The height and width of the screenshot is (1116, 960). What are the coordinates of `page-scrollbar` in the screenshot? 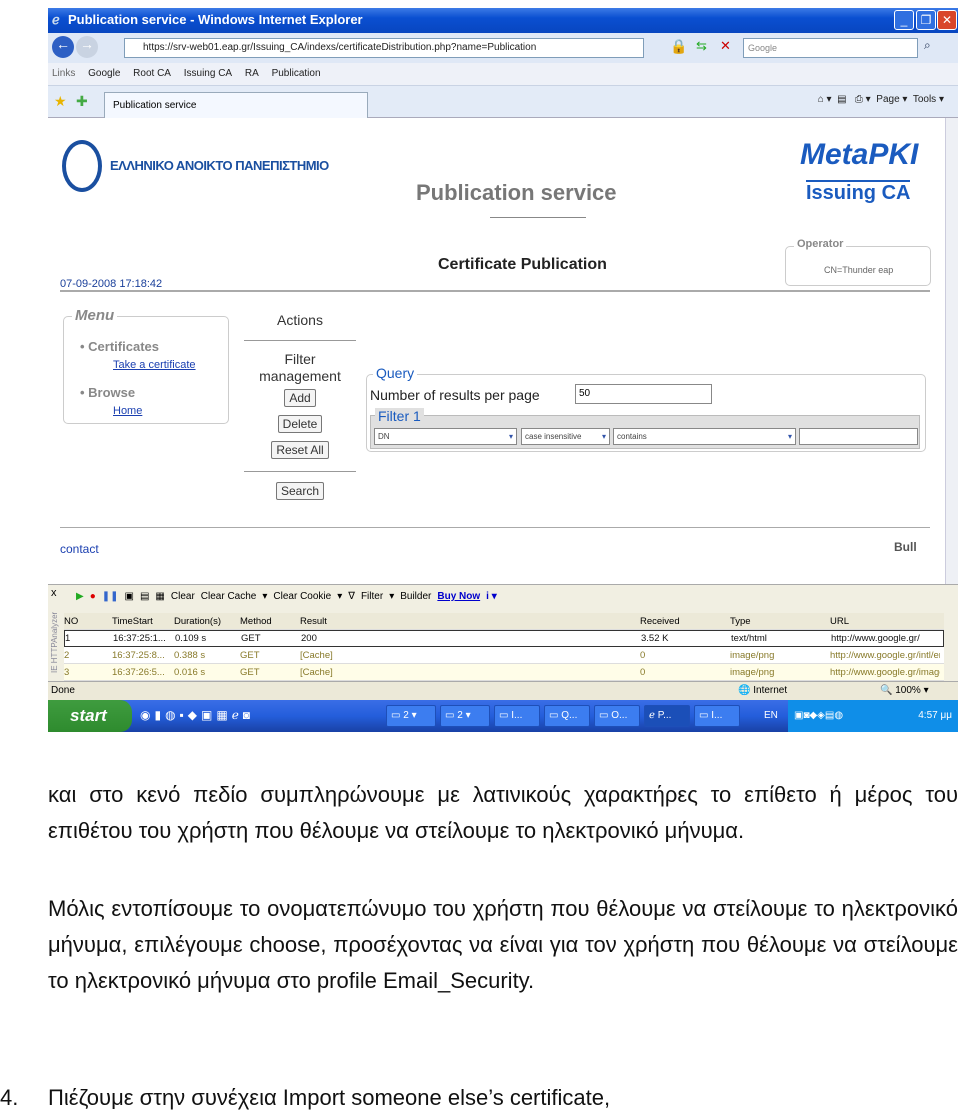 It's located at (951, 351).